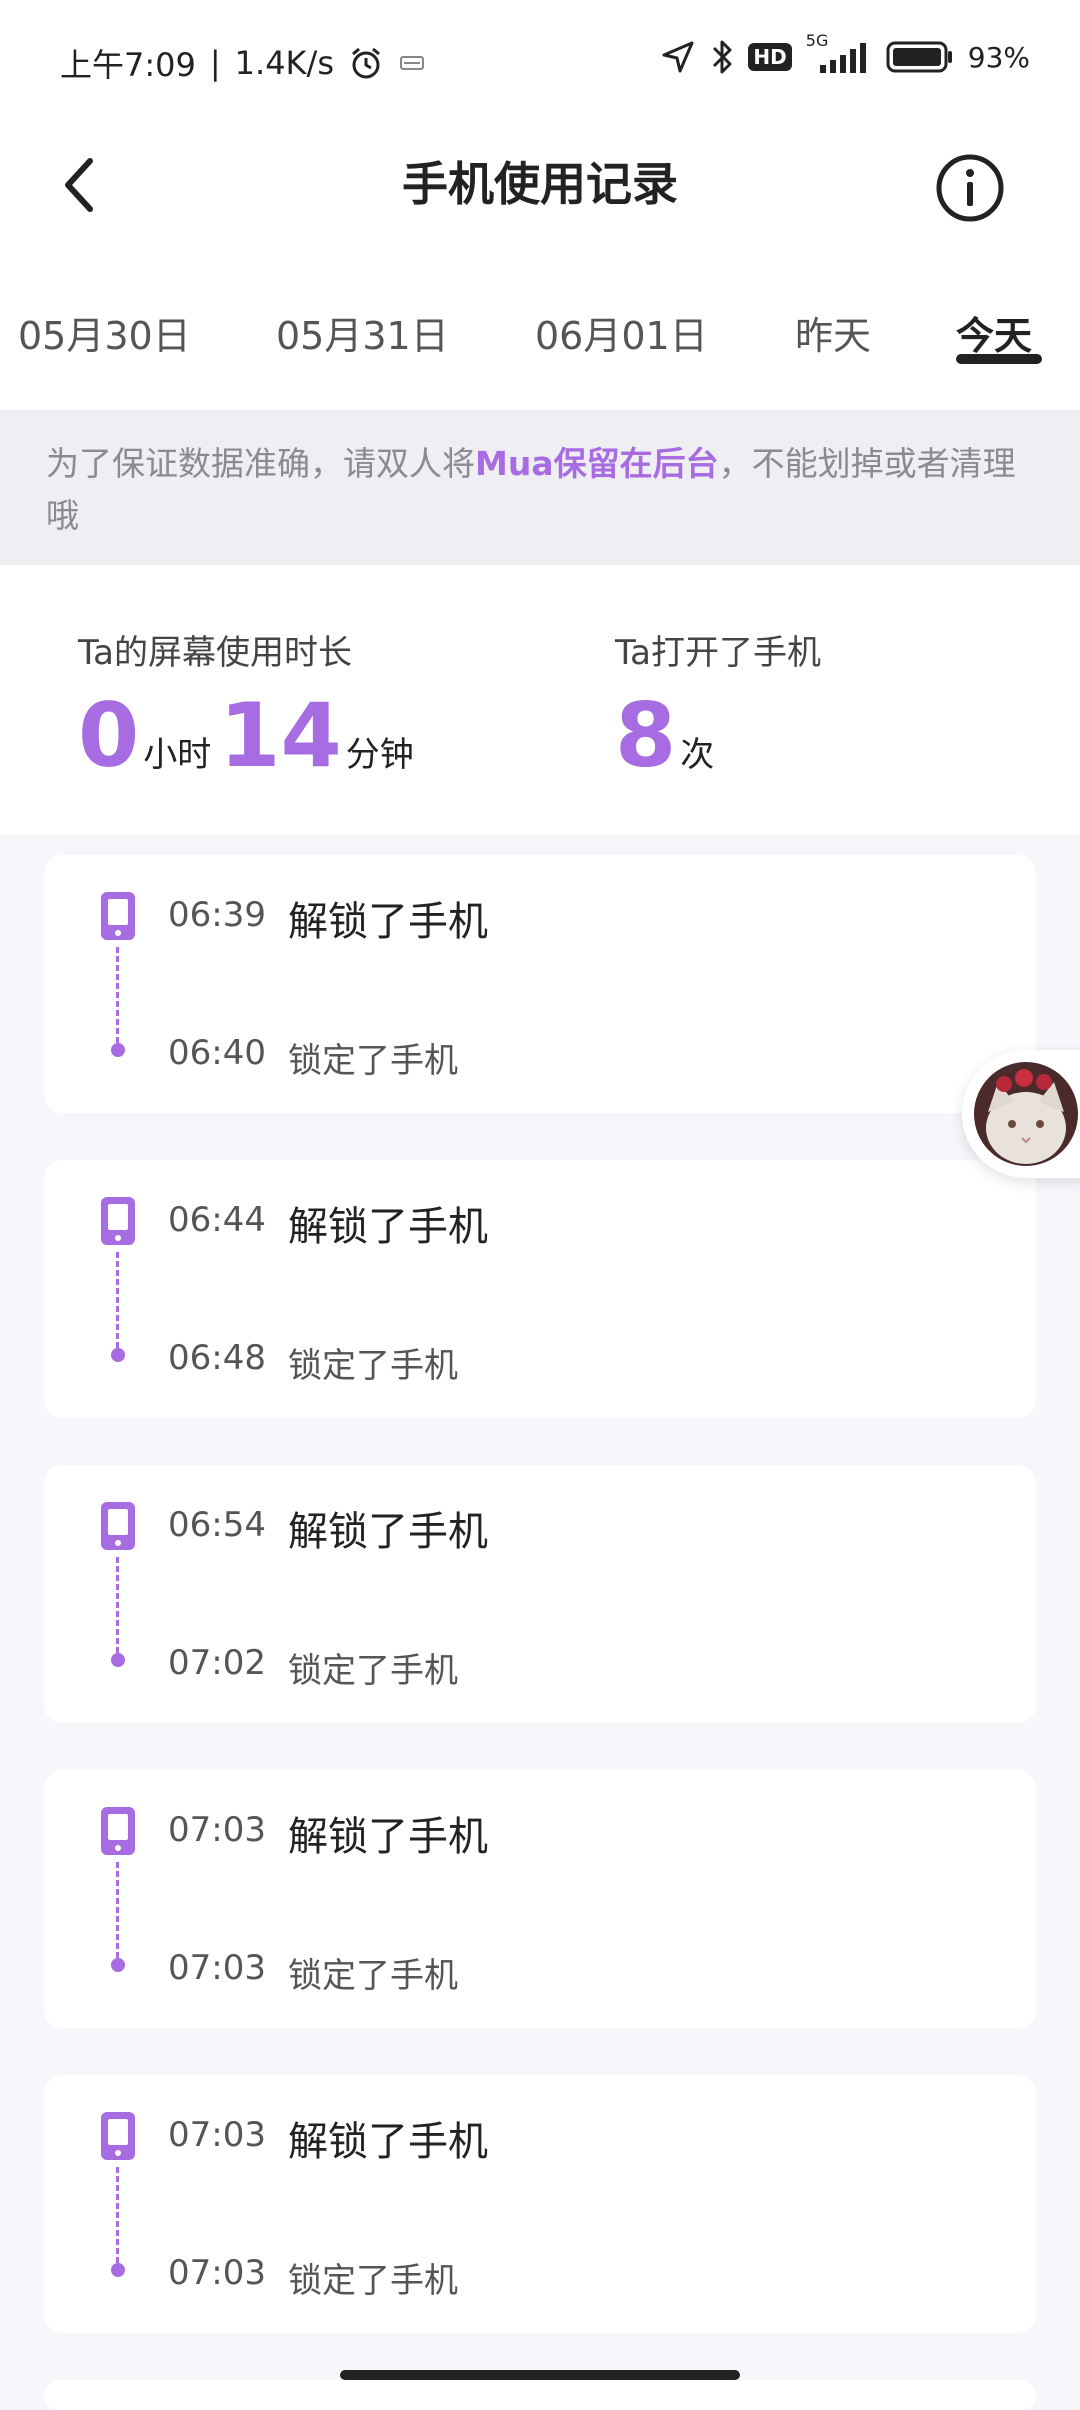 Image resolution: width=1080 pixels, height=2410 pixels. Describe the element at coordinates (999, 359) in the screenshot. I see `active-tab-indicator` at that location.